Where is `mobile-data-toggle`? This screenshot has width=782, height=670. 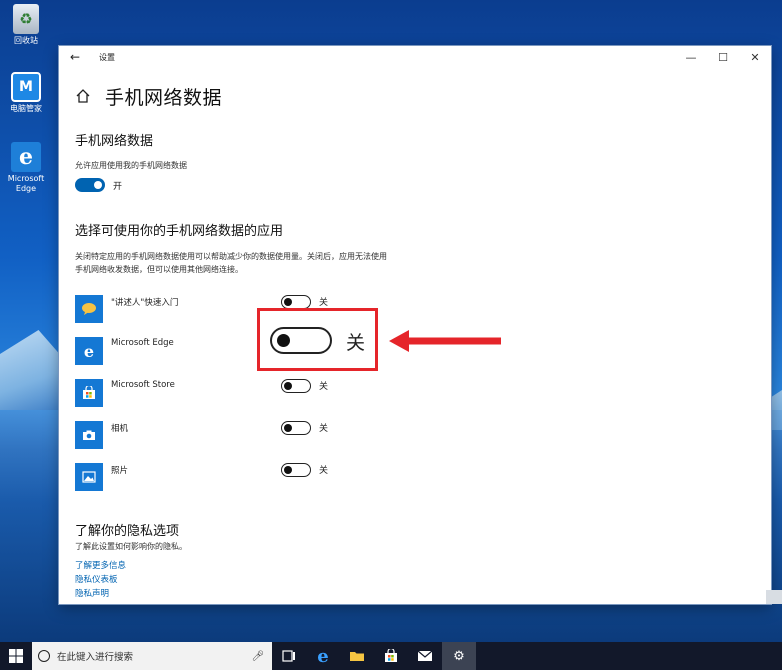 mobile-data-toggle is located at coordinates (90, 185).